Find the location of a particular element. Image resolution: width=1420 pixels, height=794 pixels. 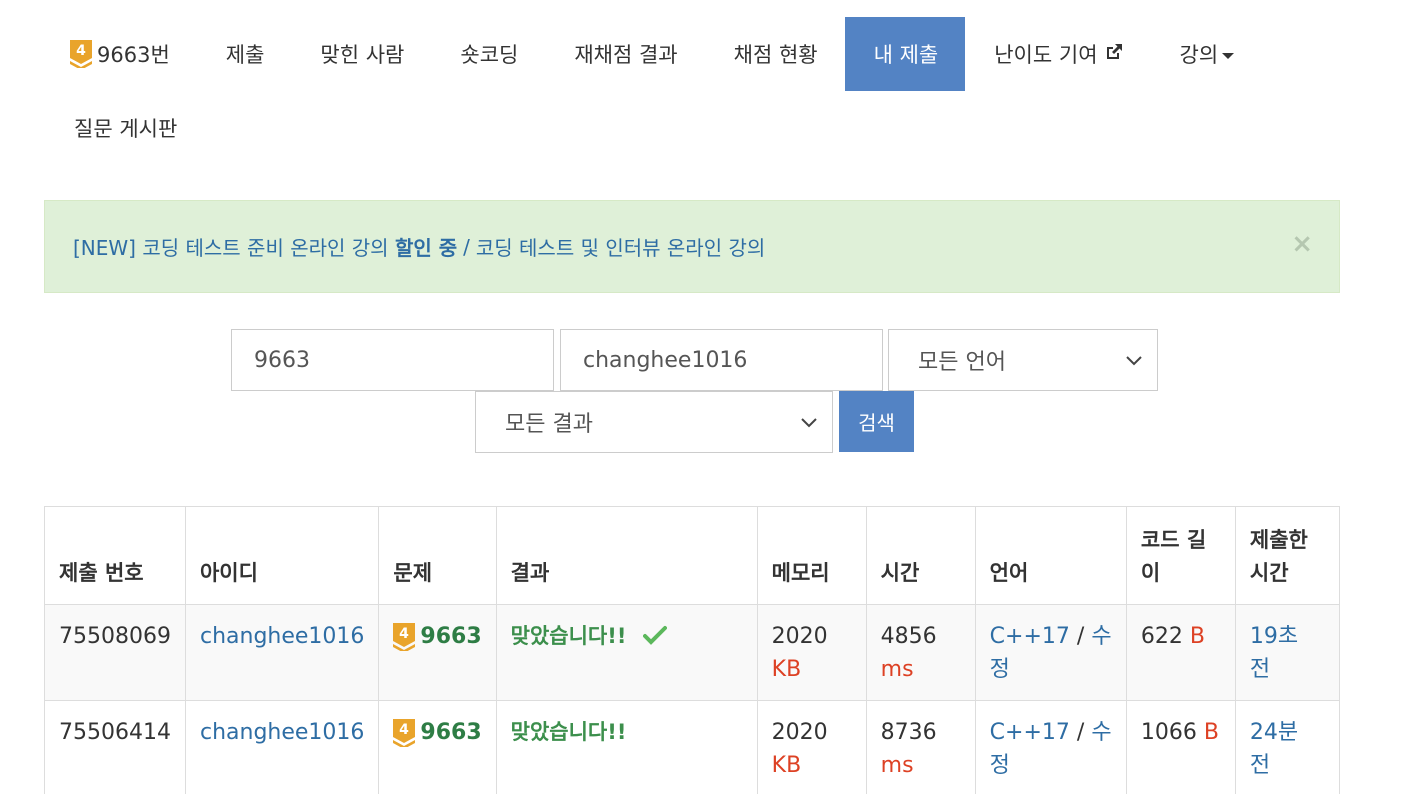

time-value: 8736 is located at coordinates (908, 732).